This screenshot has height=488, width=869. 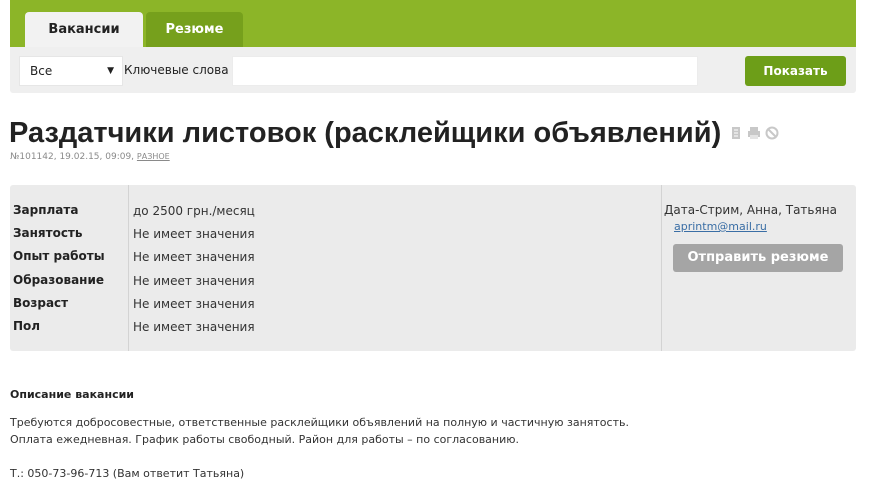 I want to click on contact-email-link: aprintm@mail.ru, so click(x=720, y=226).